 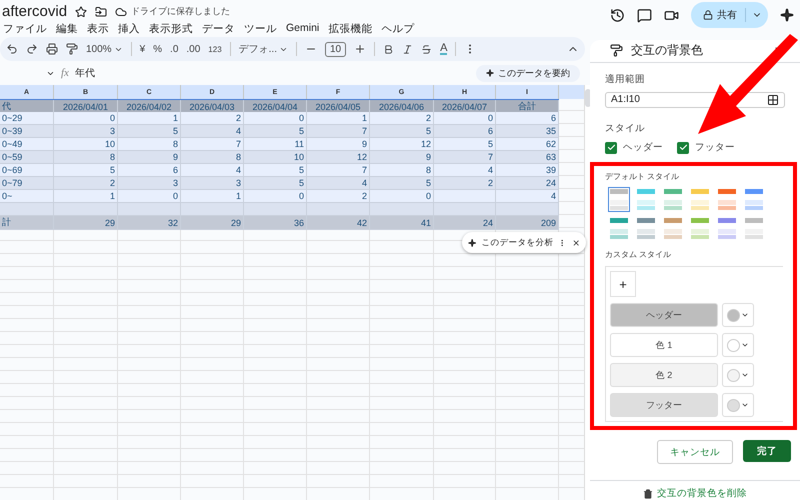 I want to click on menu-item: 表示, so click(x=98, y=29).